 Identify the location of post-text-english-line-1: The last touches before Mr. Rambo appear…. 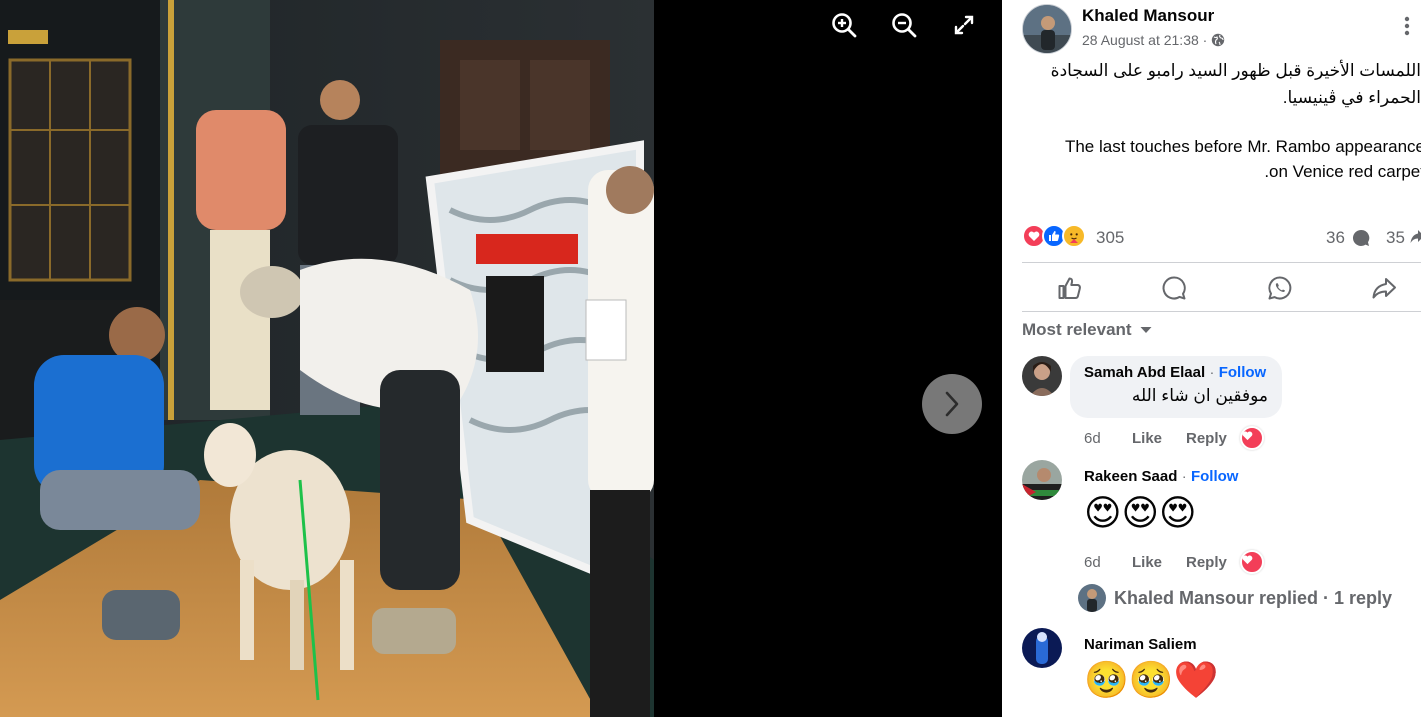
(1242, 146).